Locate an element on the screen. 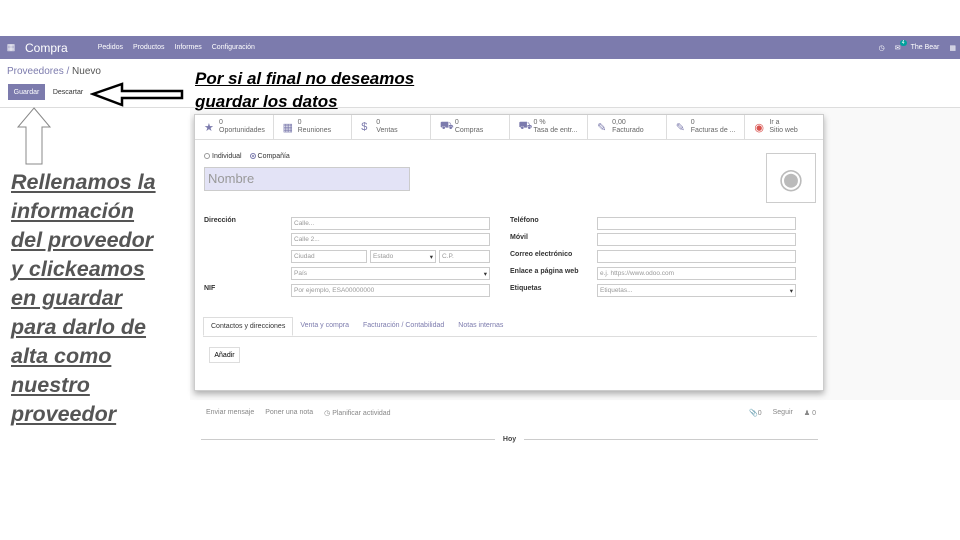 Image resolution: width=960 pixels, height=540 pixels. radio-individual: Individual is located at coordinates (223, 156).